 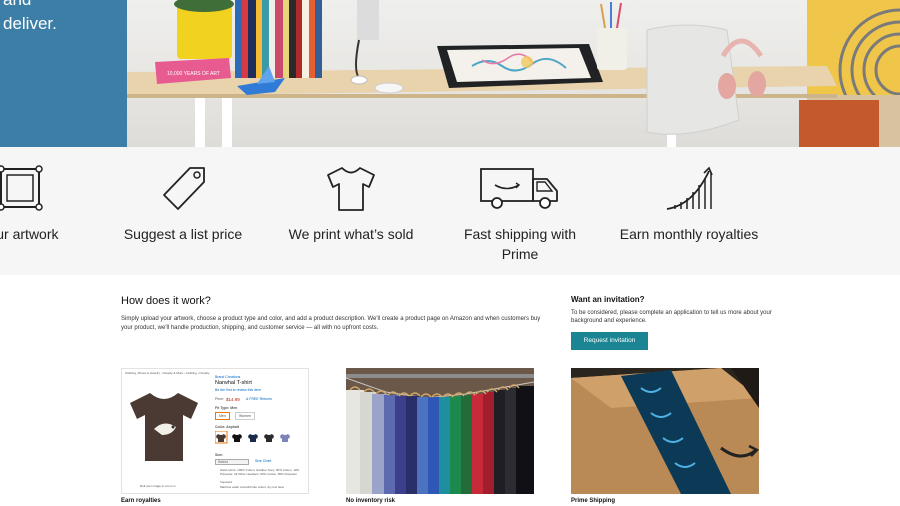 I want to click on price-label: Price:, so click(x=219, y=399).